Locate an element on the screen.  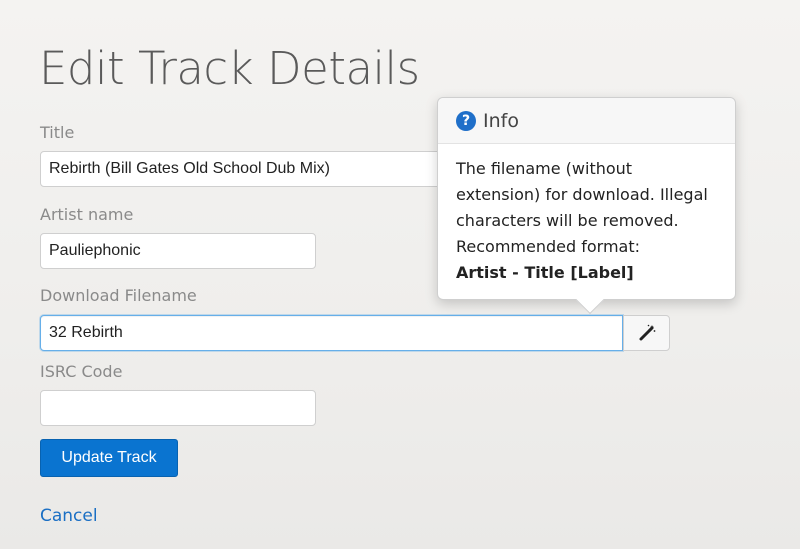
question-circle-icon: ? is located at coordinates (466, 120).